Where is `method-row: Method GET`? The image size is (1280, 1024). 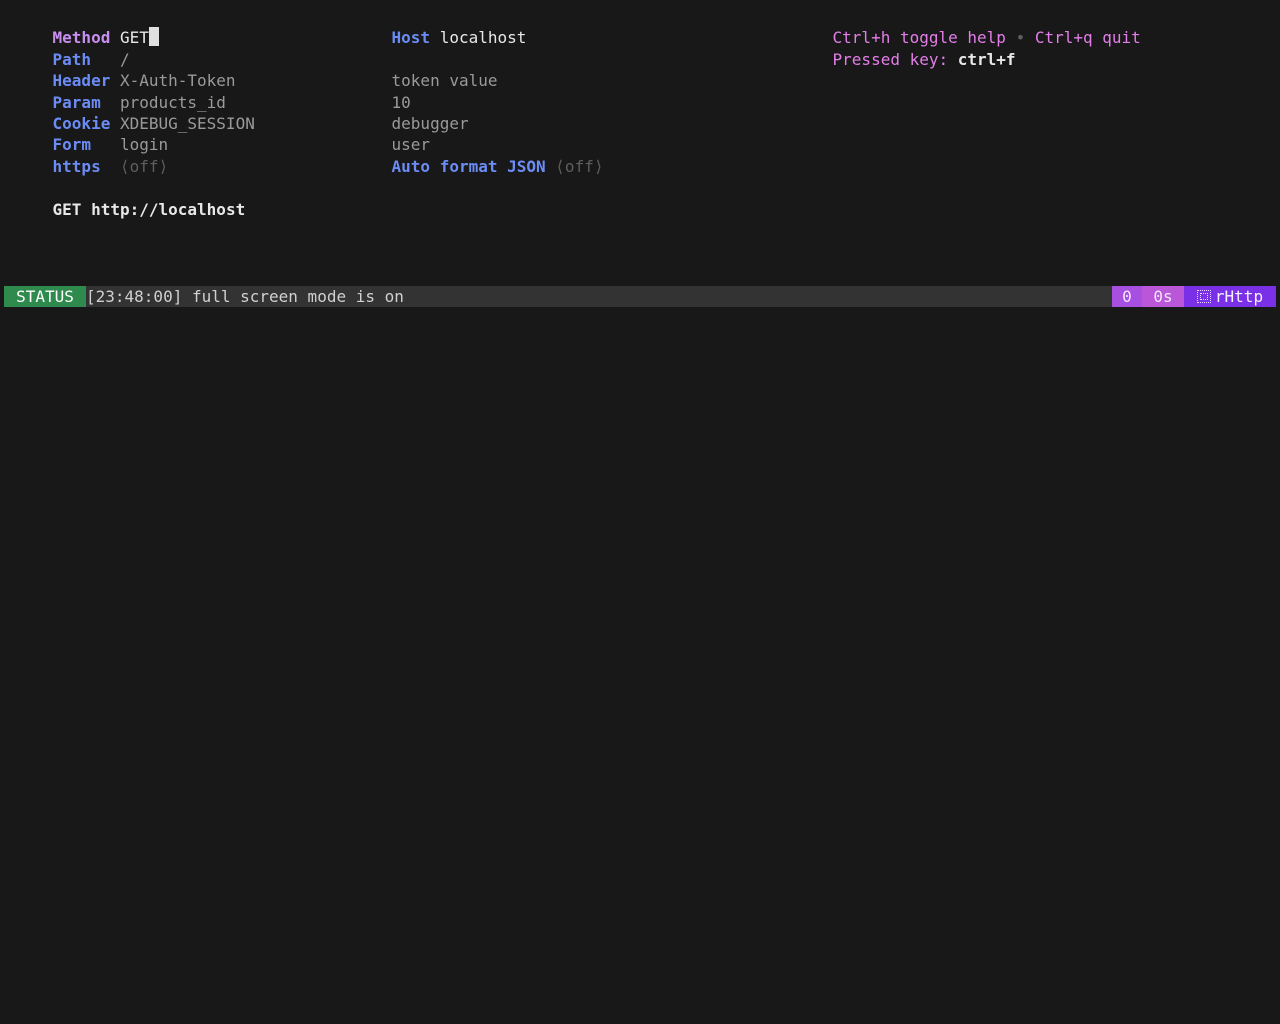 method-row: Method GET is located at coordinates (86, 26).